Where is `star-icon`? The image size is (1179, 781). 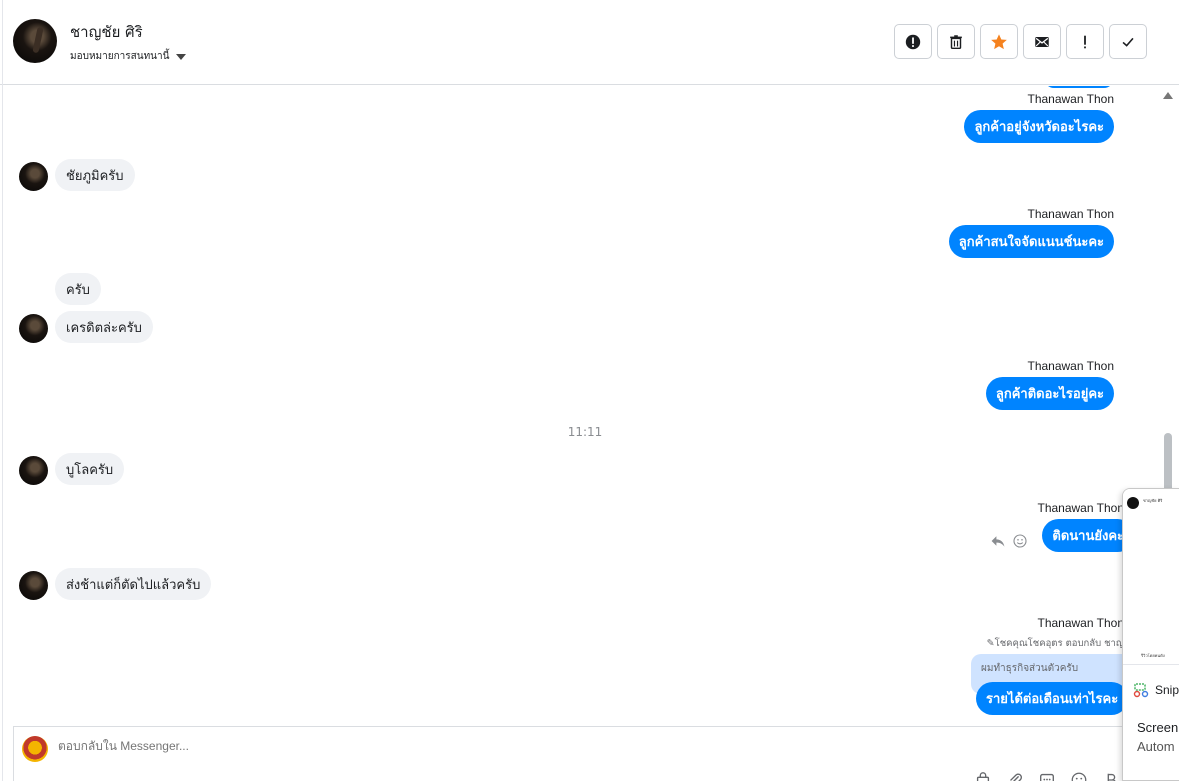 star-icon is located at coordinates (999, 41).